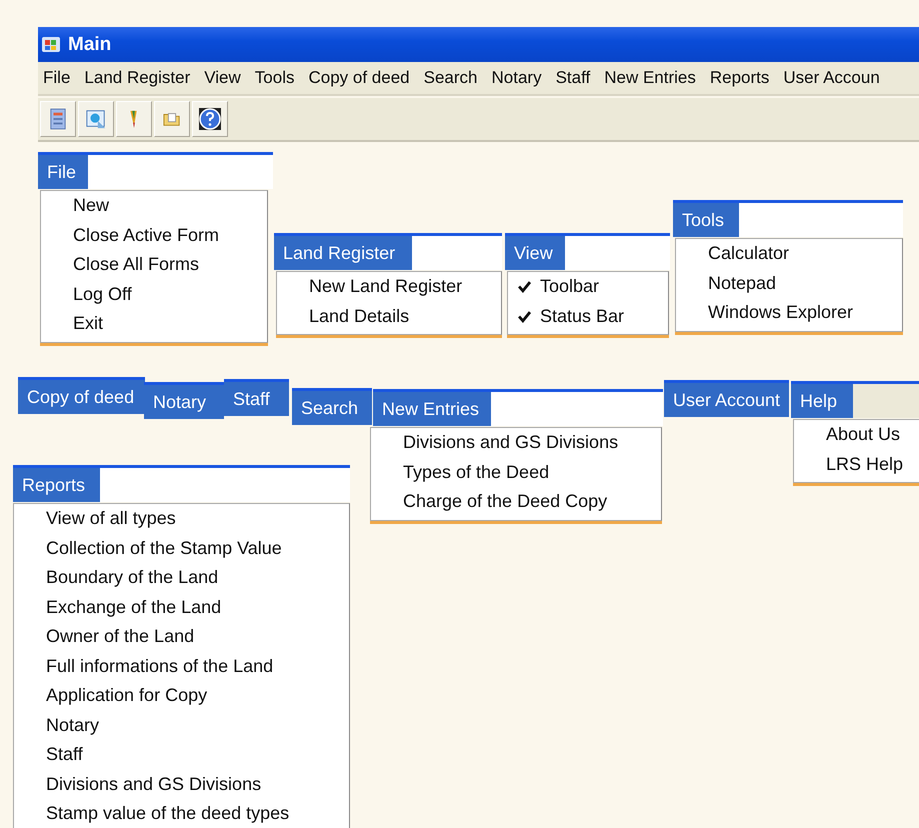 This screenshot has height=828, width=919. What do you see at coordinates (740, 78) in the screenshot?
I see `menu-item: Reports` at bounding box center [740, 78].